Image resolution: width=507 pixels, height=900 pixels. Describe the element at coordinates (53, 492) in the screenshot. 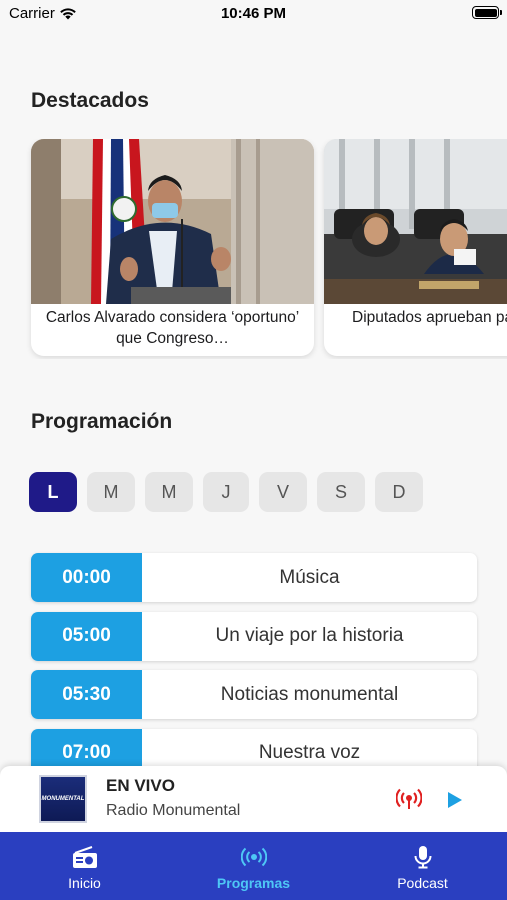

I see `day-button-lunes: L` at that location.